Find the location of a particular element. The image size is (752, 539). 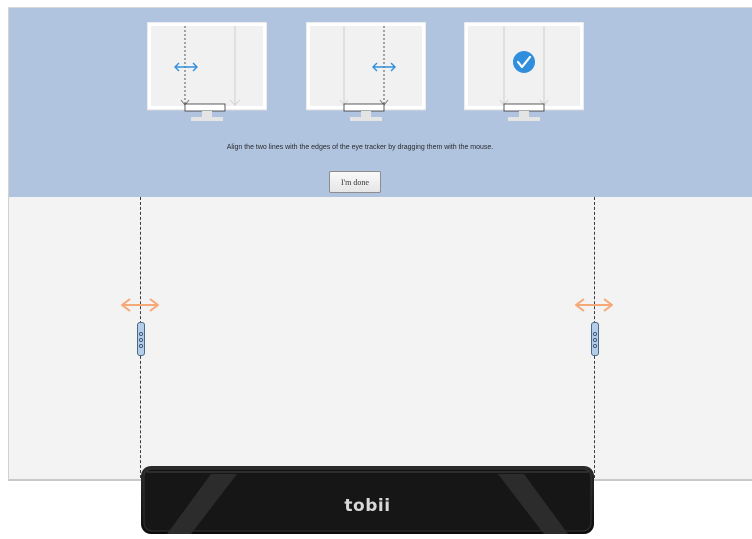

tracker-brand-logo: tobii is located at coordinates (367, 506).